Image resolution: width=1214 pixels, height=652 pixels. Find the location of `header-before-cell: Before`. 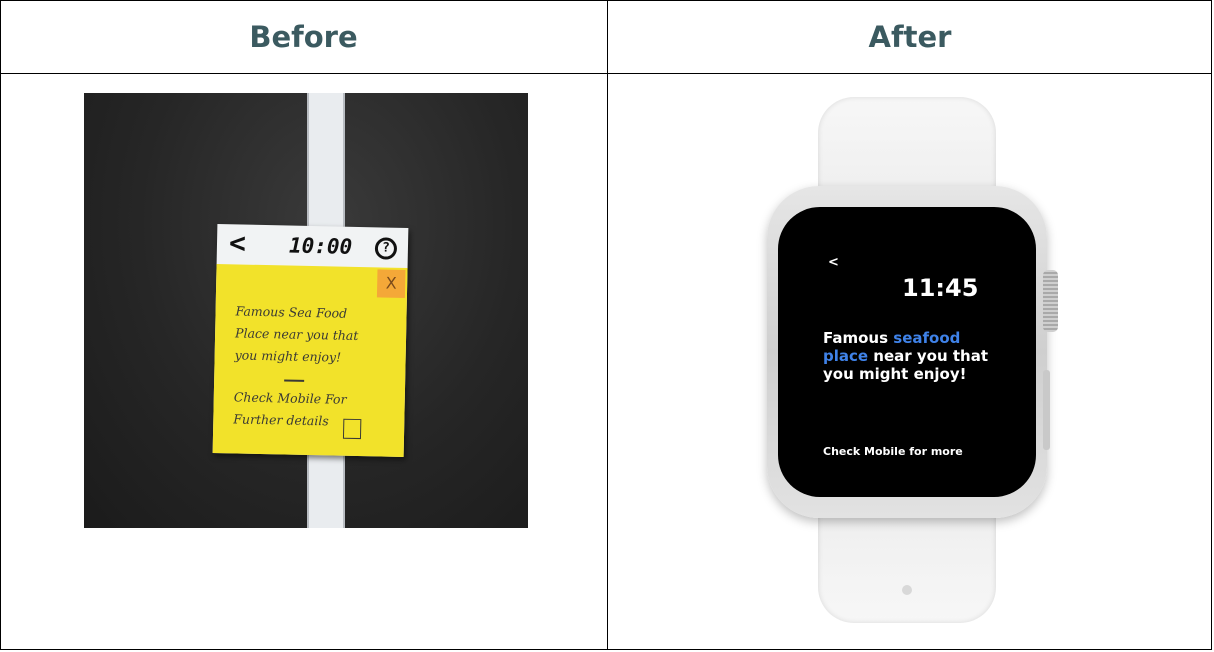

header-before-cell: Before is located at coordinates (303, 36).